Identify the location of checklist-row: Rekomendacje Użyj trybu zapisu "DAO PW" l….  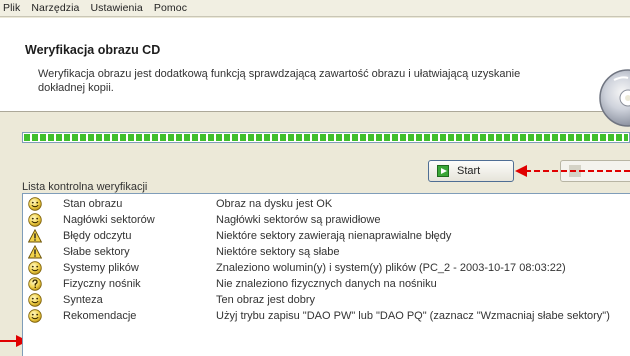
(326, 316).